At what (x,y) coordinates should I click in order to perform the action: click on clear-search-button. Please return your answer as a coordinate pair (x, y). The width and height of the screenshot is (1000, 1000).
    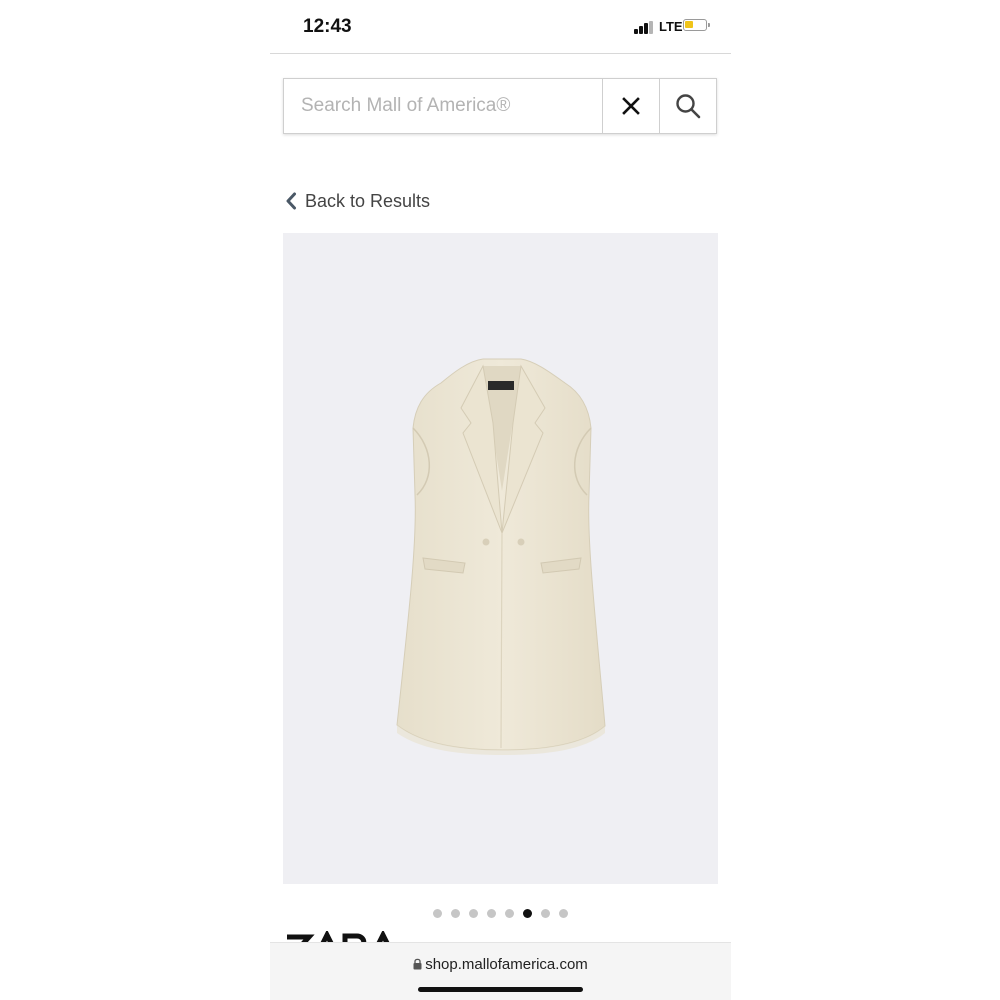
    Looking at the image, I should click on (630, 106).